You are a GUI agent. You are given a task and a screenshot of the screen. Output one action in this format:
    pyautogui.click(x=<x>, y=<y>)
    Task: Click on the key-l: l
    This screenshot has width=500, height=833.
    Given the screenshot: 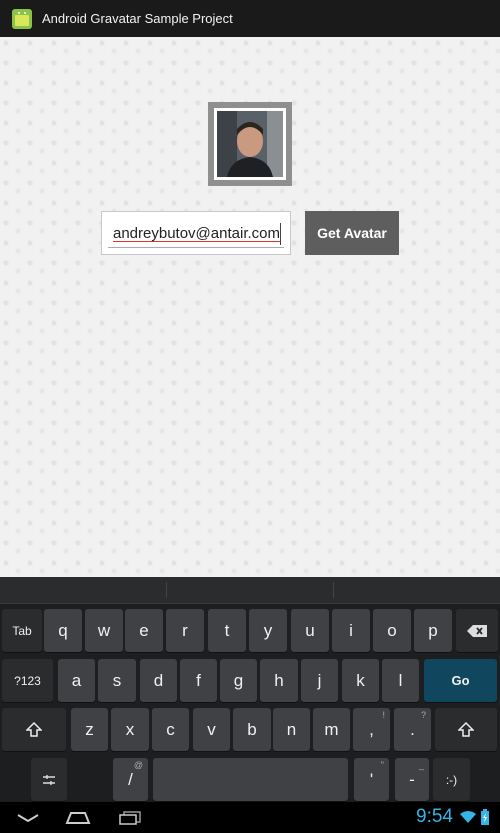 What is the action you would take?
    pyautogui.click(x=400, y=680)
    